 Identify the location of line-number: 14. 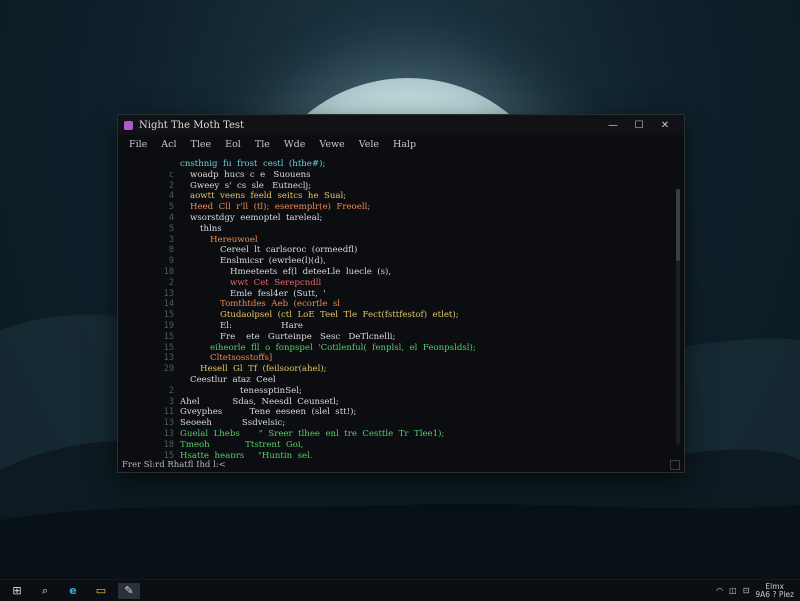
(168, 304).